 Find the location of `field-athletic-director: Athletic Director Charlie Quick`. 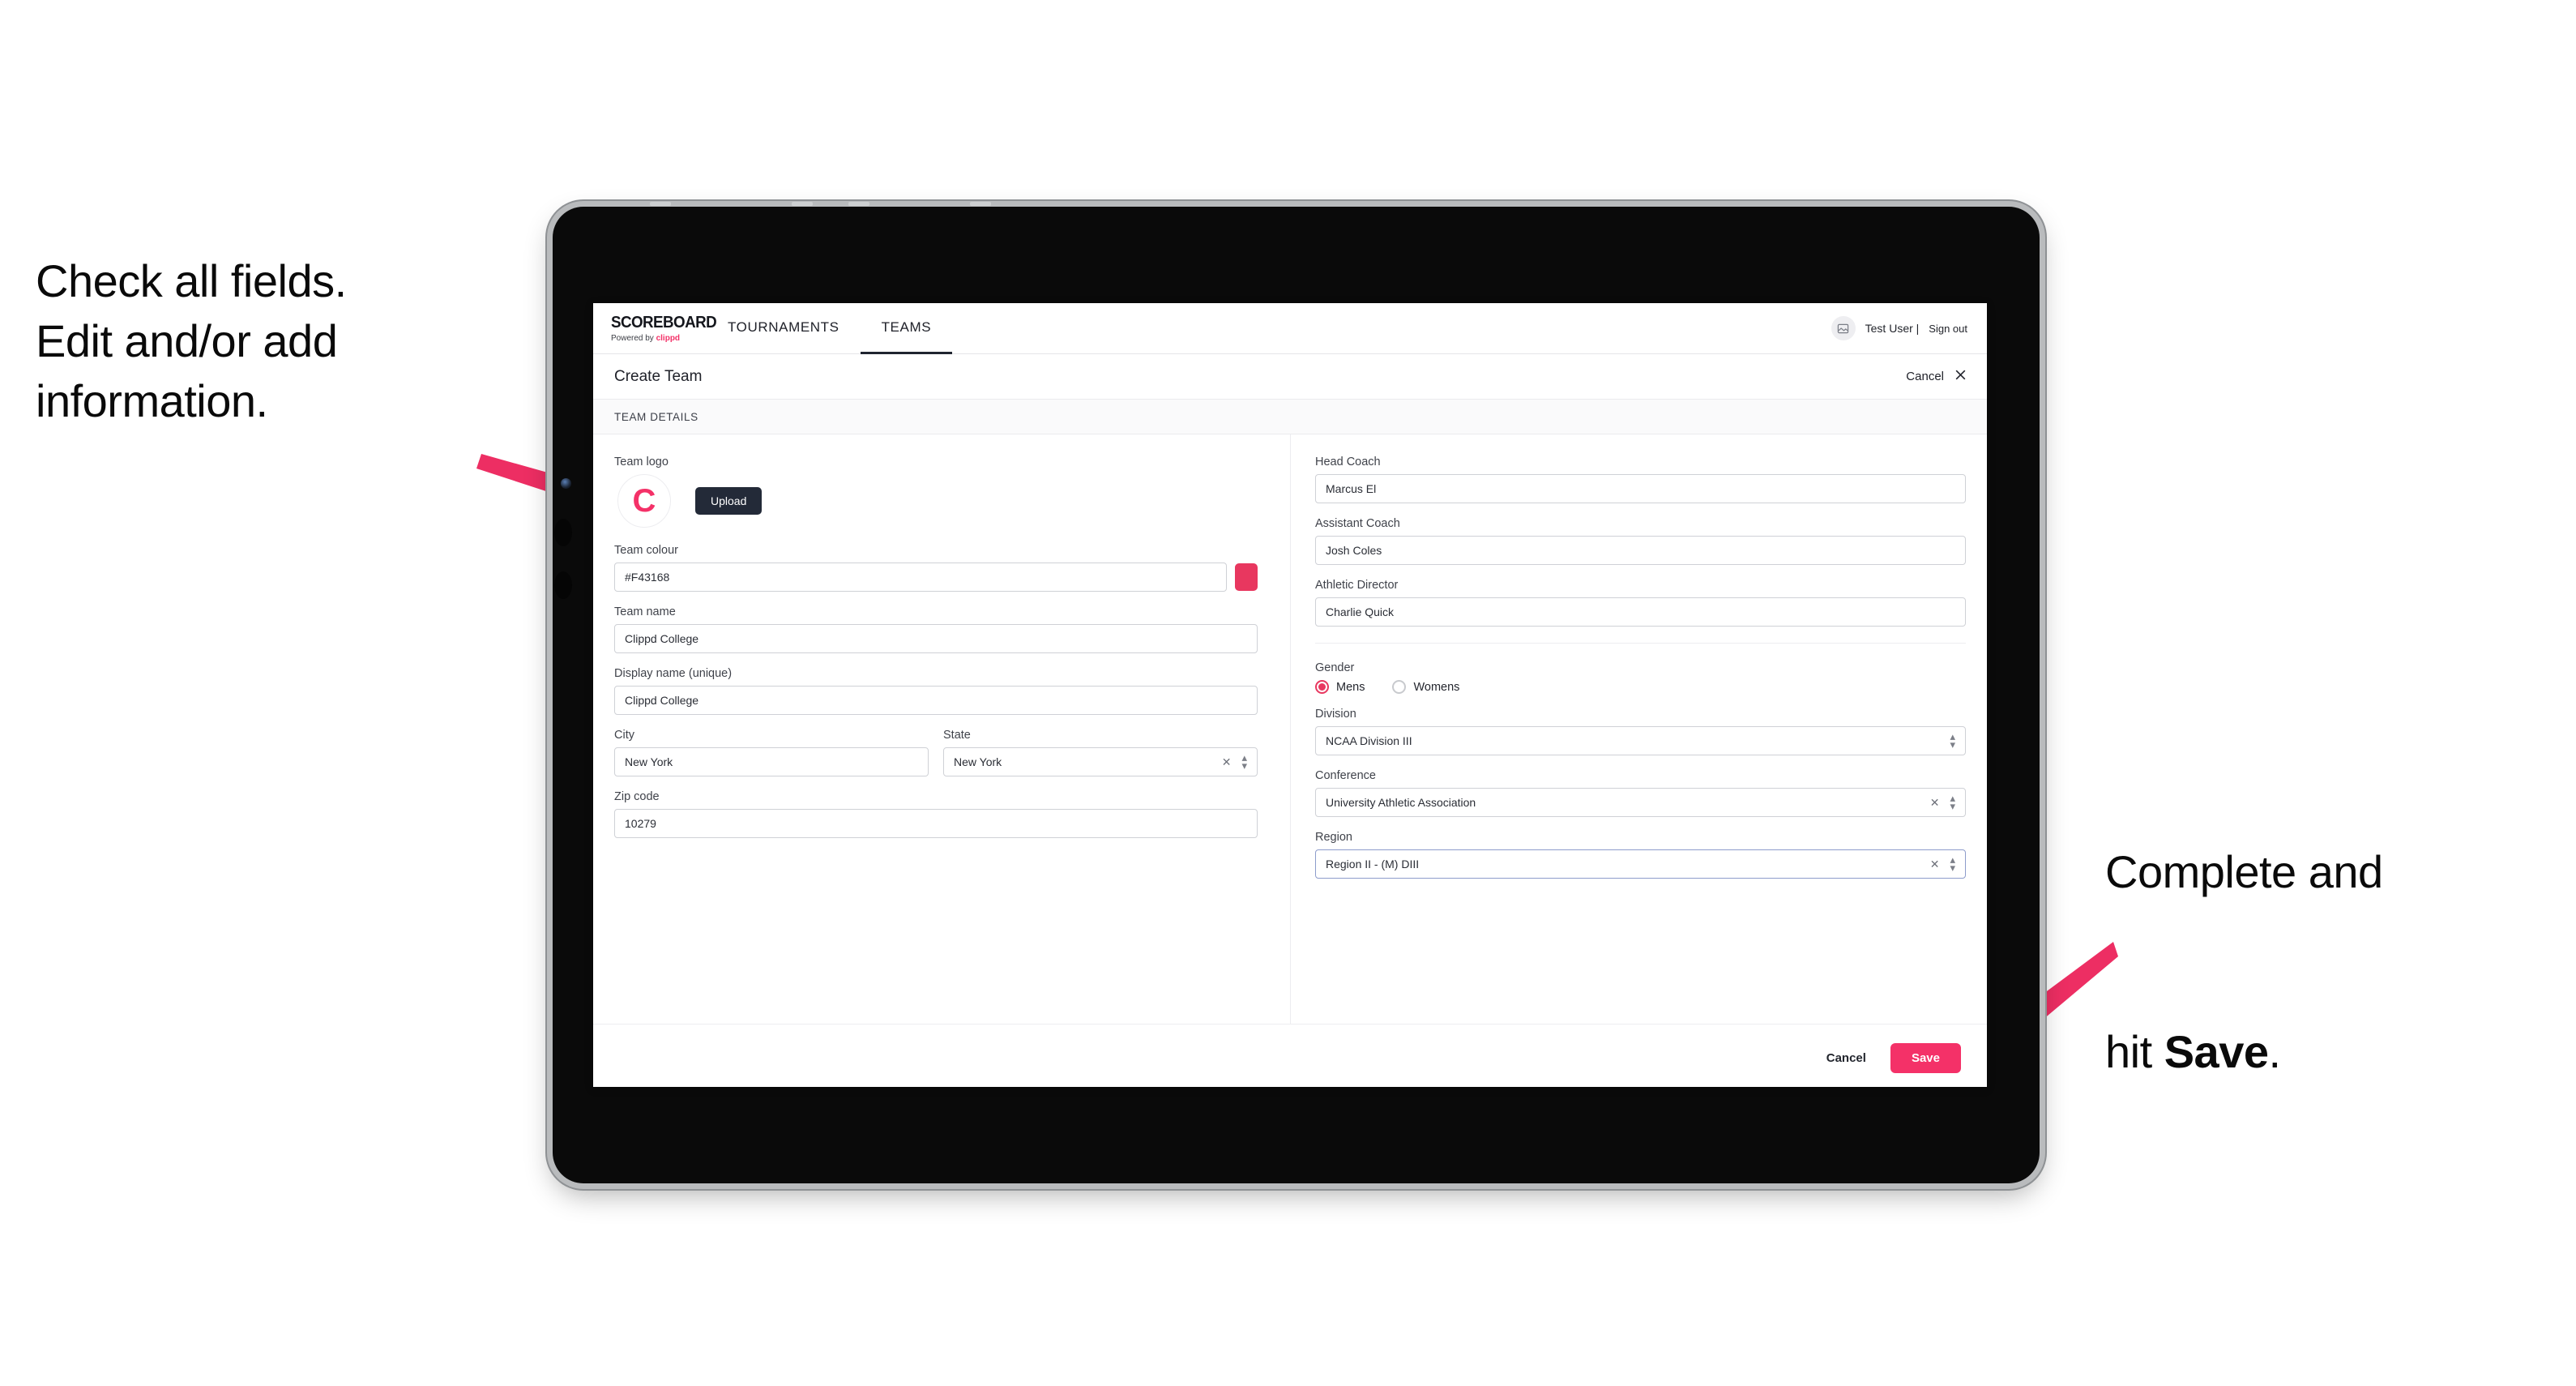

field-athletic-director: Athletic Director Charlie Quick is located at coordinates (1640, 603).